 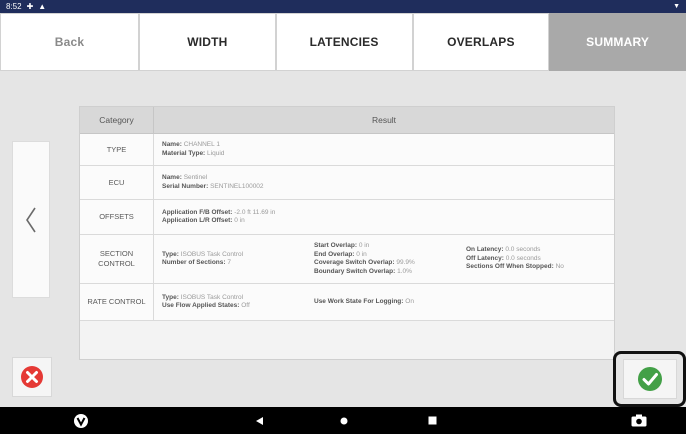 I want to click on tab-summary: SUMMARY, so click(x=617, y=42).